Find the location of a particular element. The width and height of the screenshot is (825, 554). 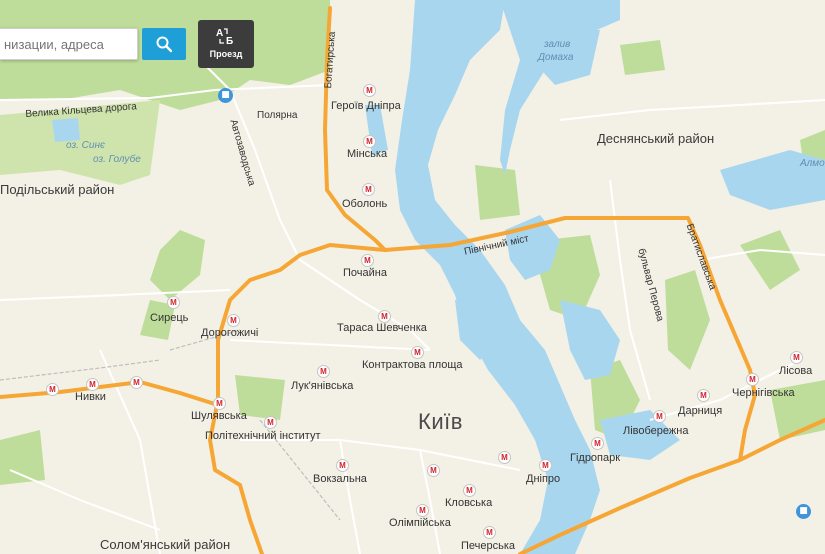

search-button is located at coordinates (164, 44).